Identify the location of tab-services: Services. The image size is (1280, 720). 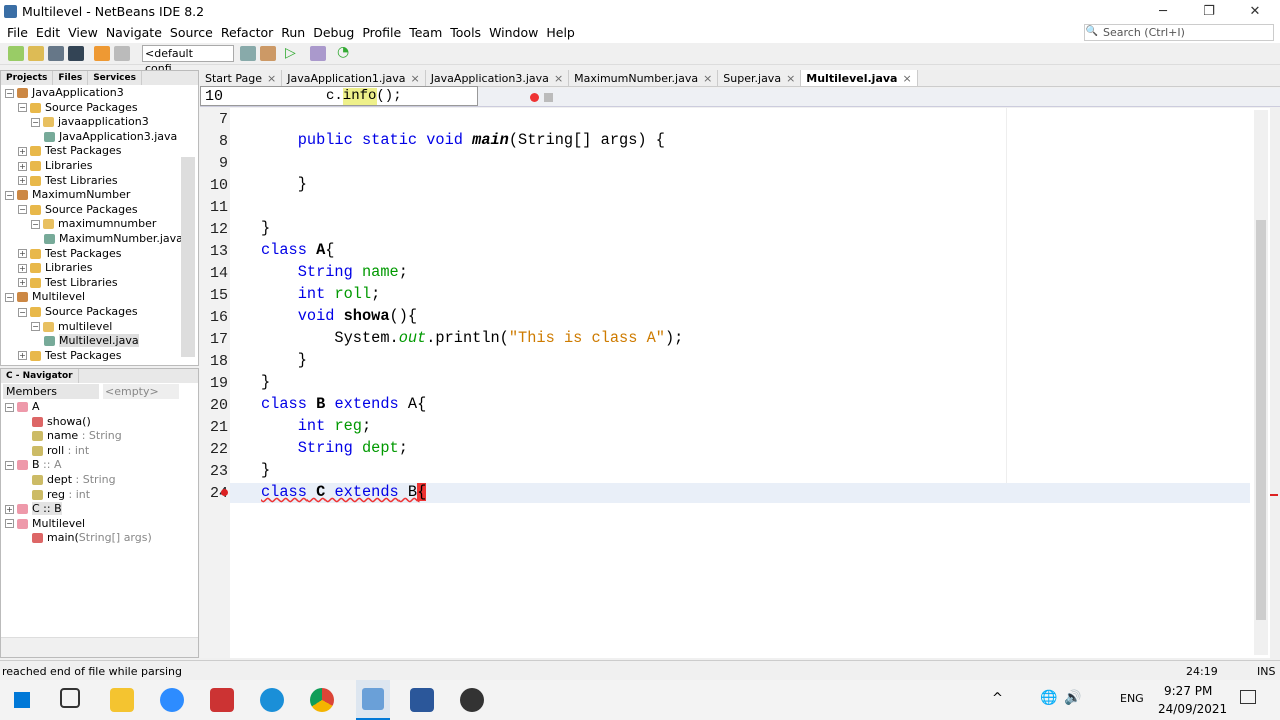
(115, 78).